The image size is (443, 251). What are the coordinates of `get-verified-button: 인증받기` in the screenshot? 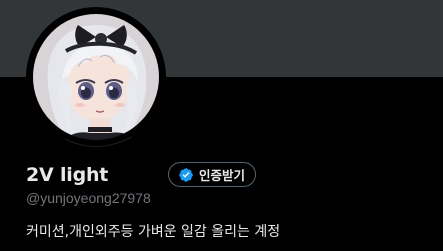 It's located at (212, 174).